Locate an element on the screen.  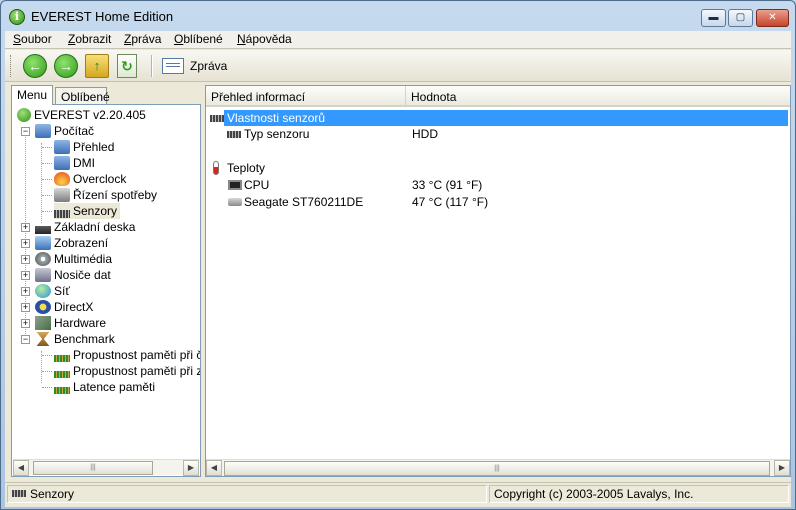
list-item: CPU 33 °C (91 °F) is located at coordinates (497, 185).